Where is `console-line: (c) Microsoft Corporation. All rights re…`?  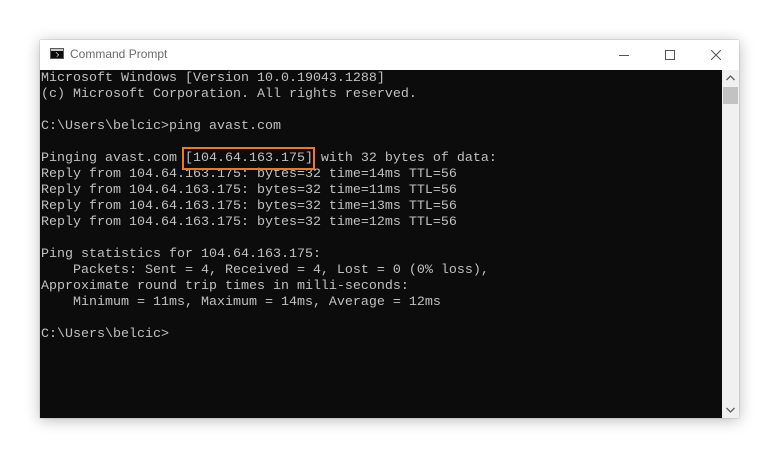 console-line: (c) Microsoft Corporation. All rights re… is located at coordinates (229, 94).